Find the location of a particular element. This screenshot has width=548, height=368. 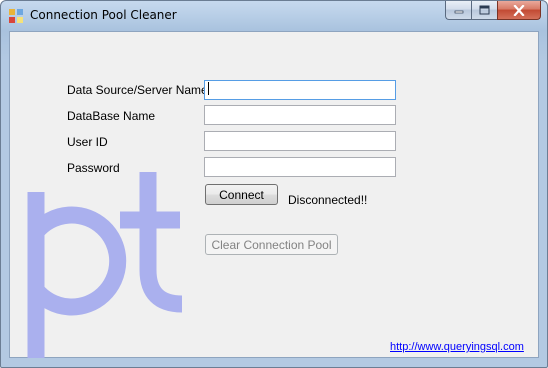

maximize-icon is located at coordinates (484, 10).